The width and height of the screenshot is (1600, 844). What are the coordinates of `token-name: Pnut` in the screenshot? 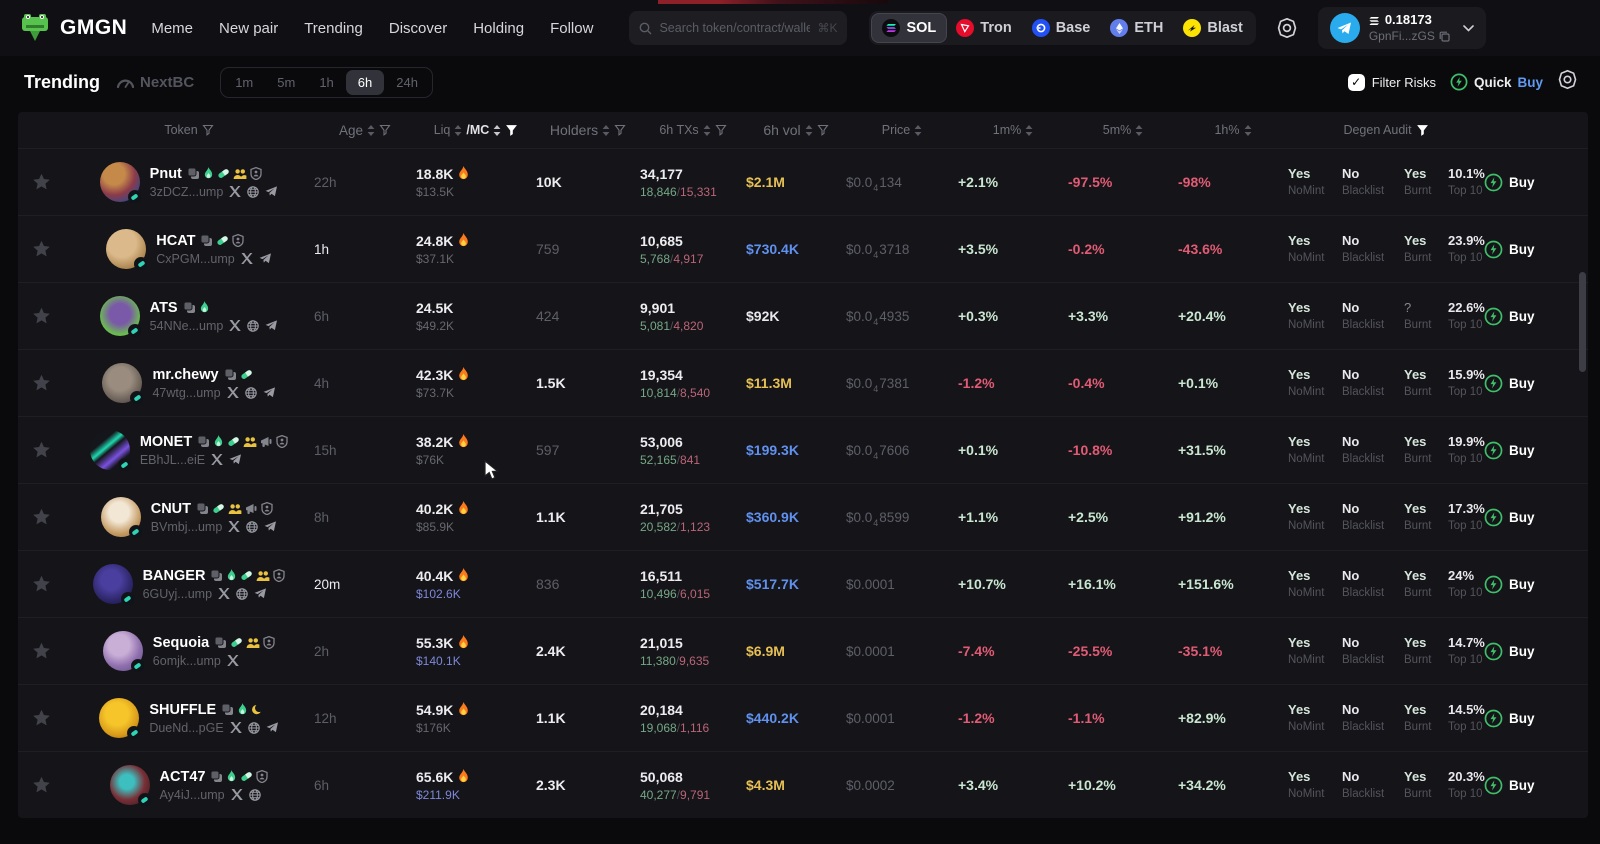 It's located at (166, 174).